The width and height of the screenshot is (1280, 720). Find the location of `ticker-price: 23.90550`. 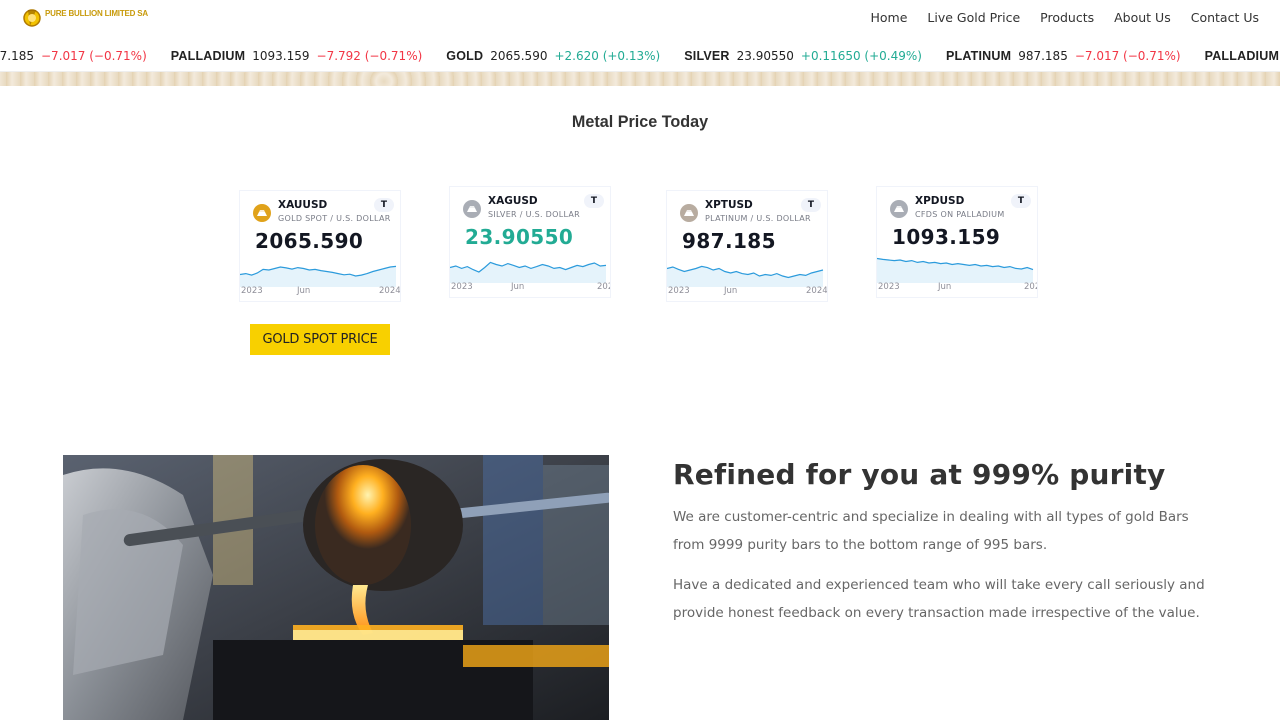

ticker-price: 23.90550 is located at coordinates (765, 56).